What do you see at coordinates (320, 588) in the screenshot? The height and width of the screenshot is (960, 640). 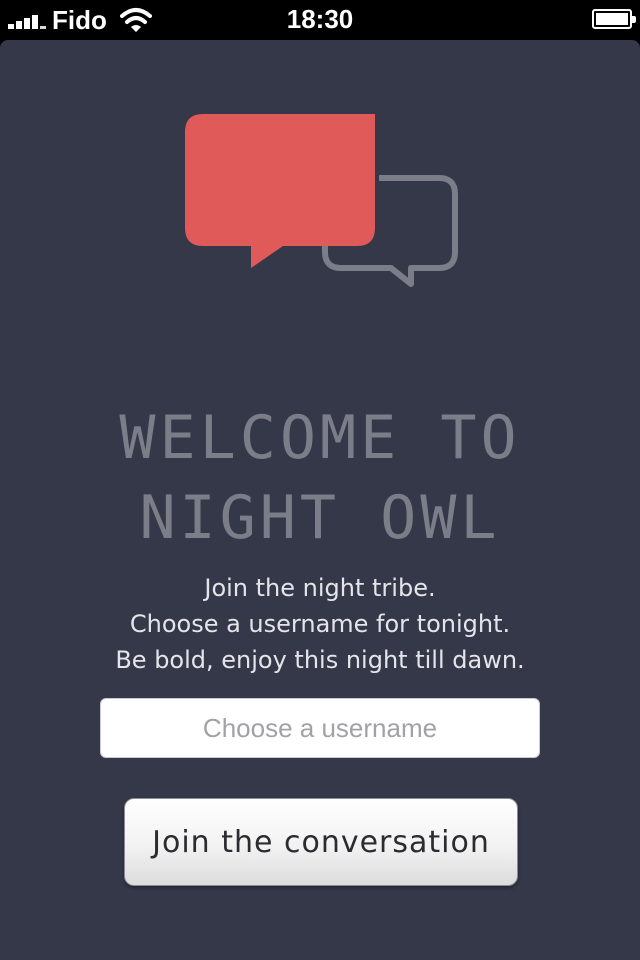 I see `tagline-line: Join the night tribe.` at bounding box center [320, 588].